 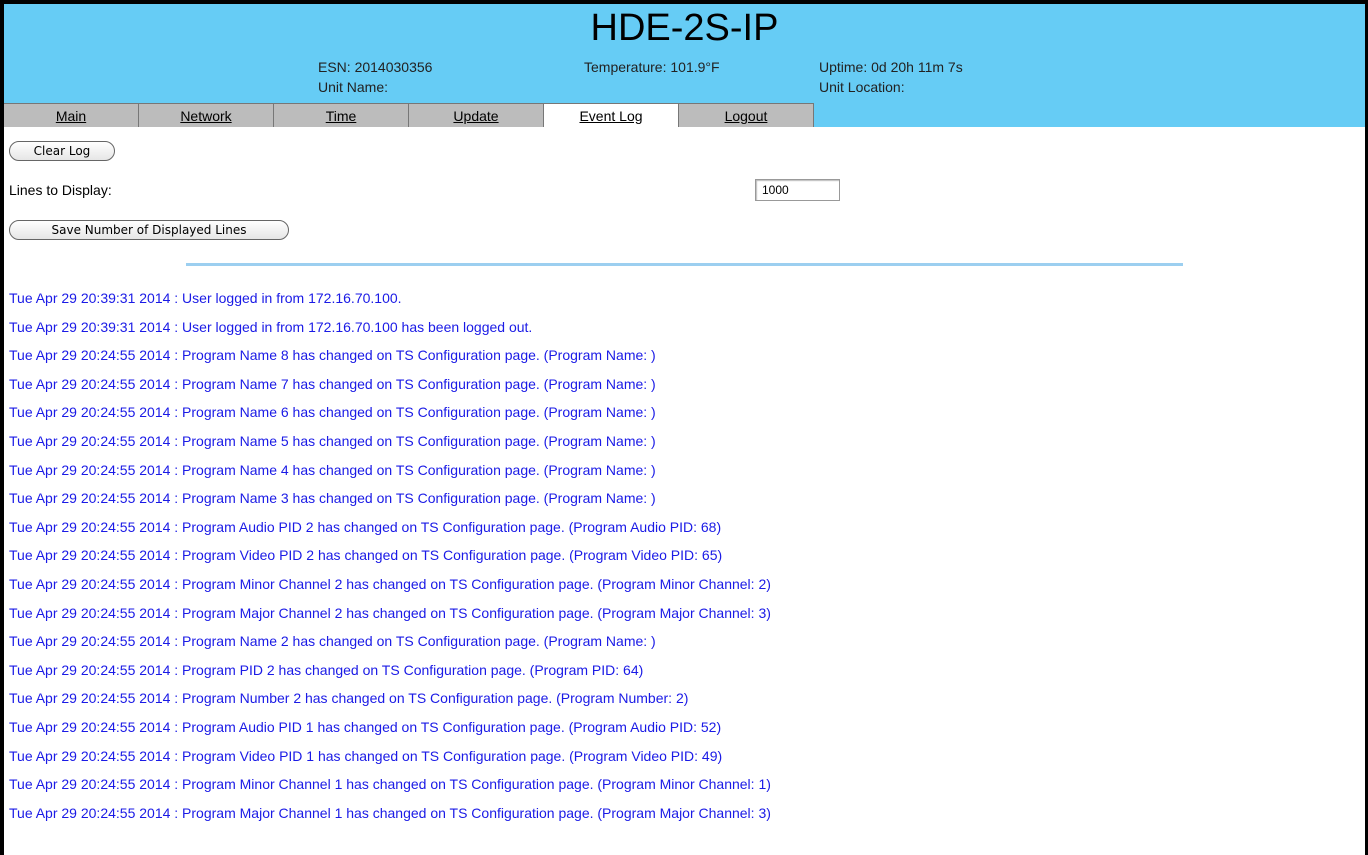 What do you see at coordinates (476, 115) in the screenshot?
I see `tab-update: Update` at bounding box center [476, 115].